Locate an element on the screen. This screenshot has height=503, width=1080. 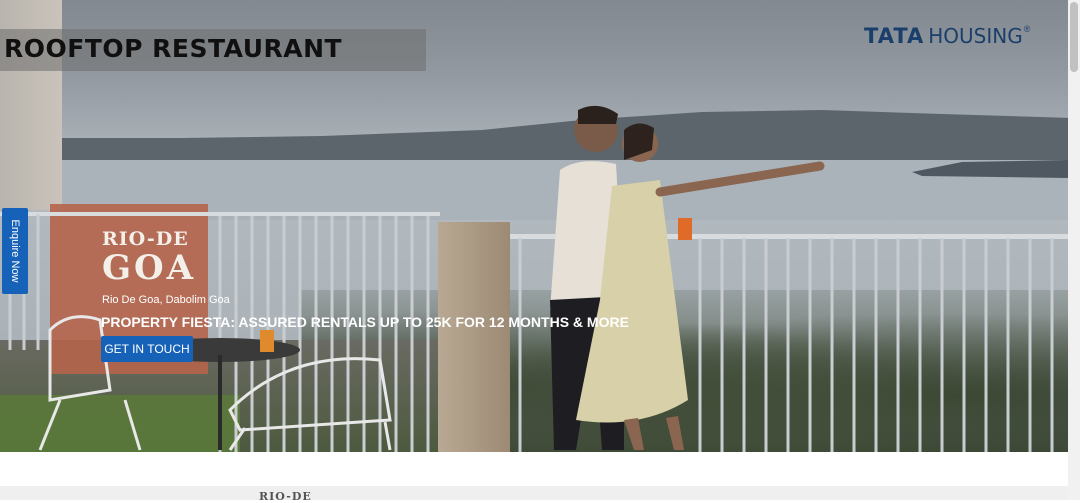
patio-furniture is located at coordinates (215, 383).